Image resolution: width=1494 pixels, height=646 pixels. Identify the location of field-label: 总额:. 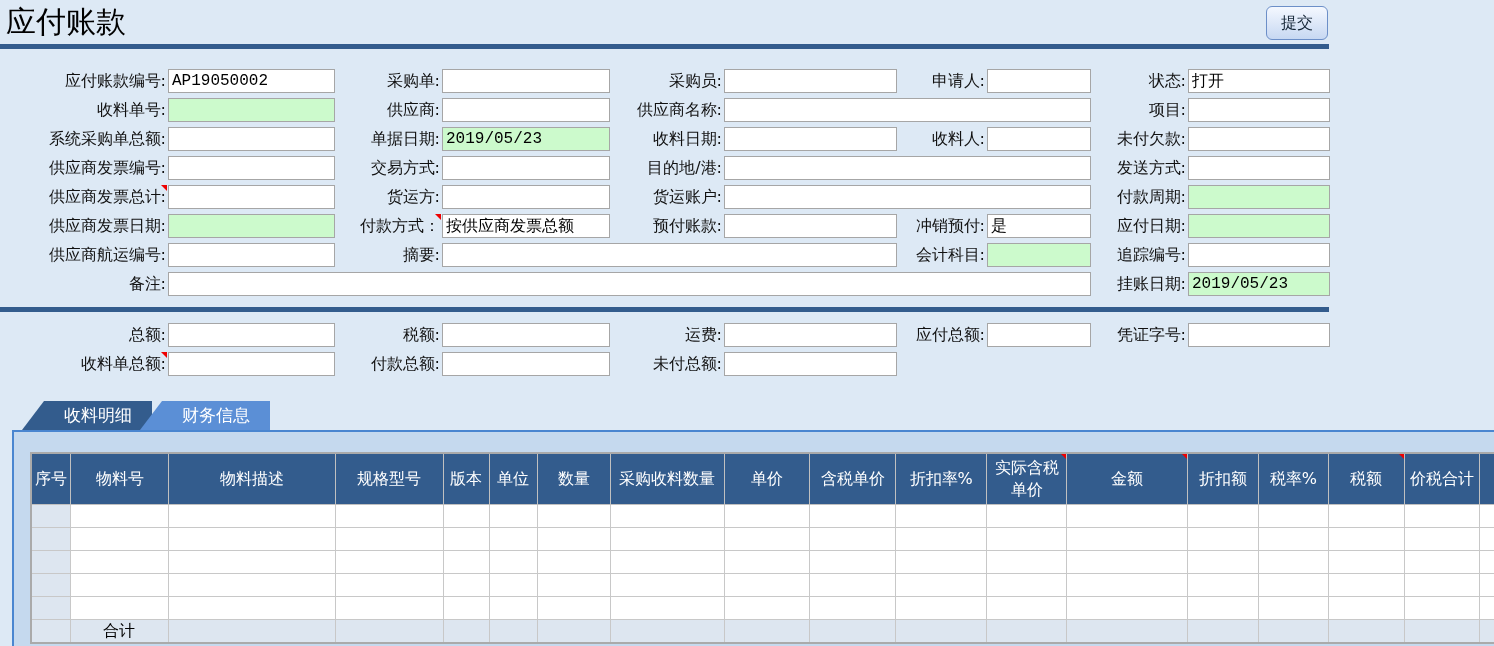
(147, 335).